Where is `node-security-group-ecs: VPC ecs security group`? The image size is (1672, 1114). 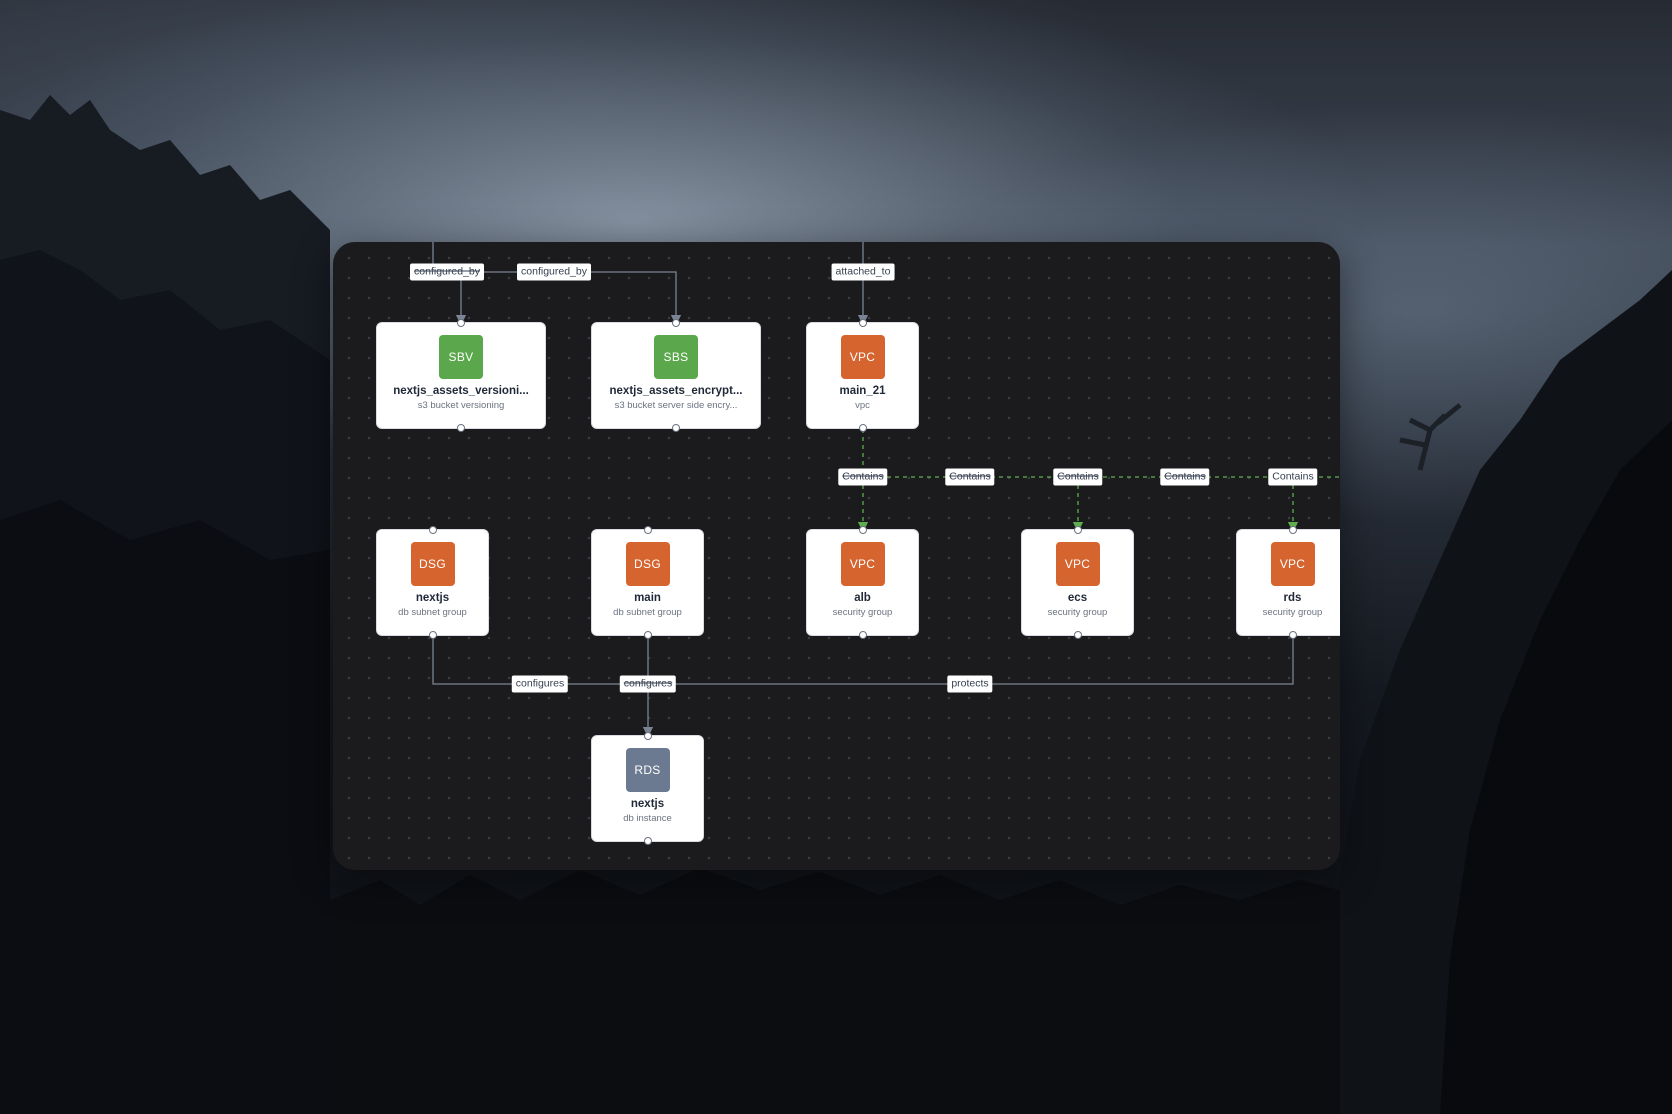
node-security-group-ecs: VPC ecs security group is located at coordinates (1077, 582).